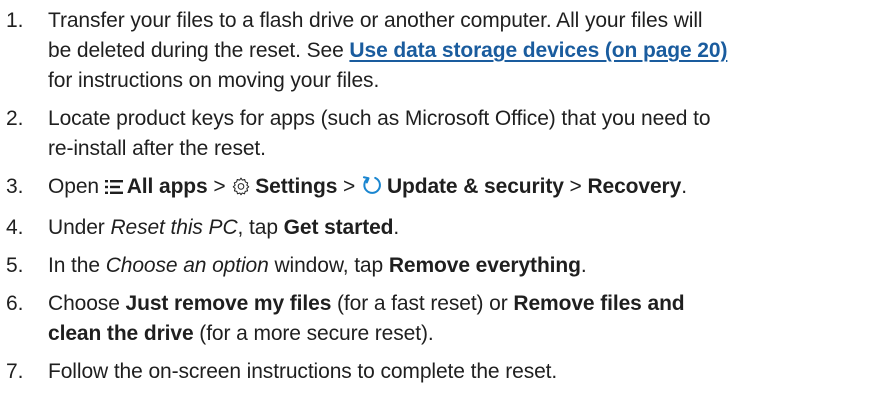 The width and height of the screenshot is (890, 402). I want to click on step-4: 4. Under Reset this PC, tap Get started., so click(445, 228).